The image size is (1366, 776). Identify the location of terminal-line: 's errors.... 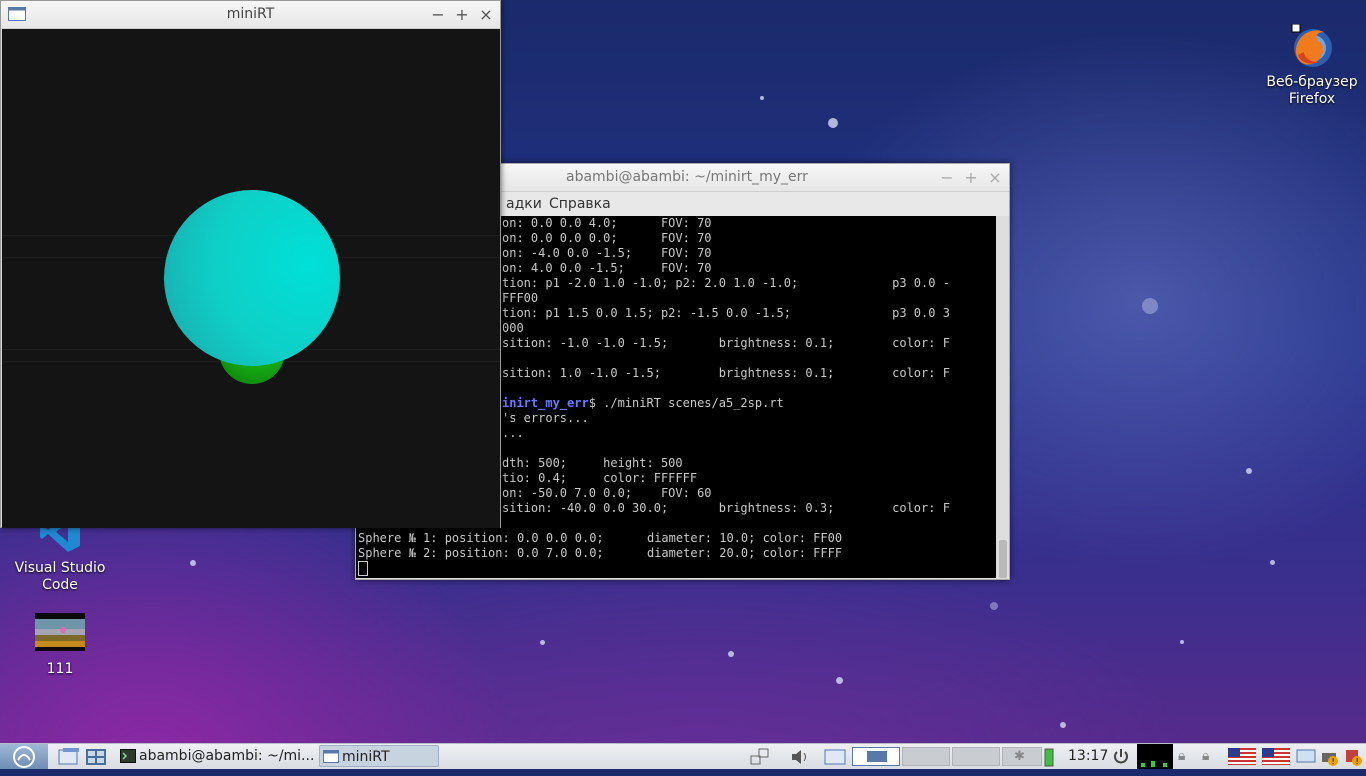
(545, 418).